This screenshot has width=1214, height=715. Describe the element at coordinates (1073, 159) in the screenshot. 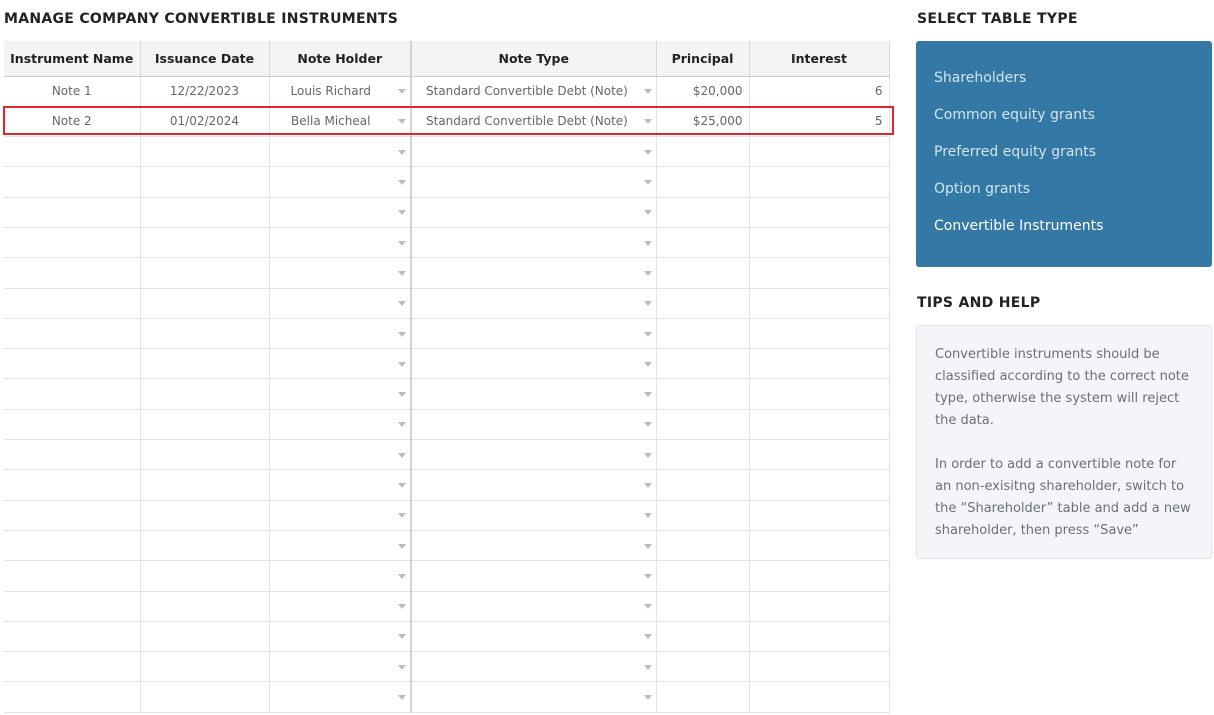

I see `table-type-preferred-equity-grants: Preferred equity grants` at that location.